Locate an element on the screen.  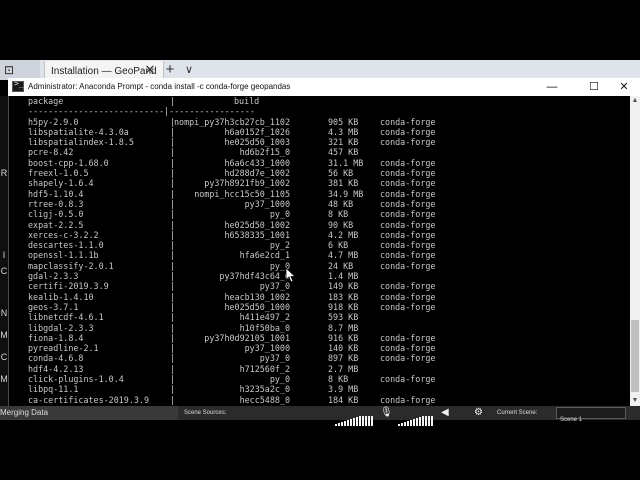
tab-previous: ⊡ is located at coordinates (20, 70).